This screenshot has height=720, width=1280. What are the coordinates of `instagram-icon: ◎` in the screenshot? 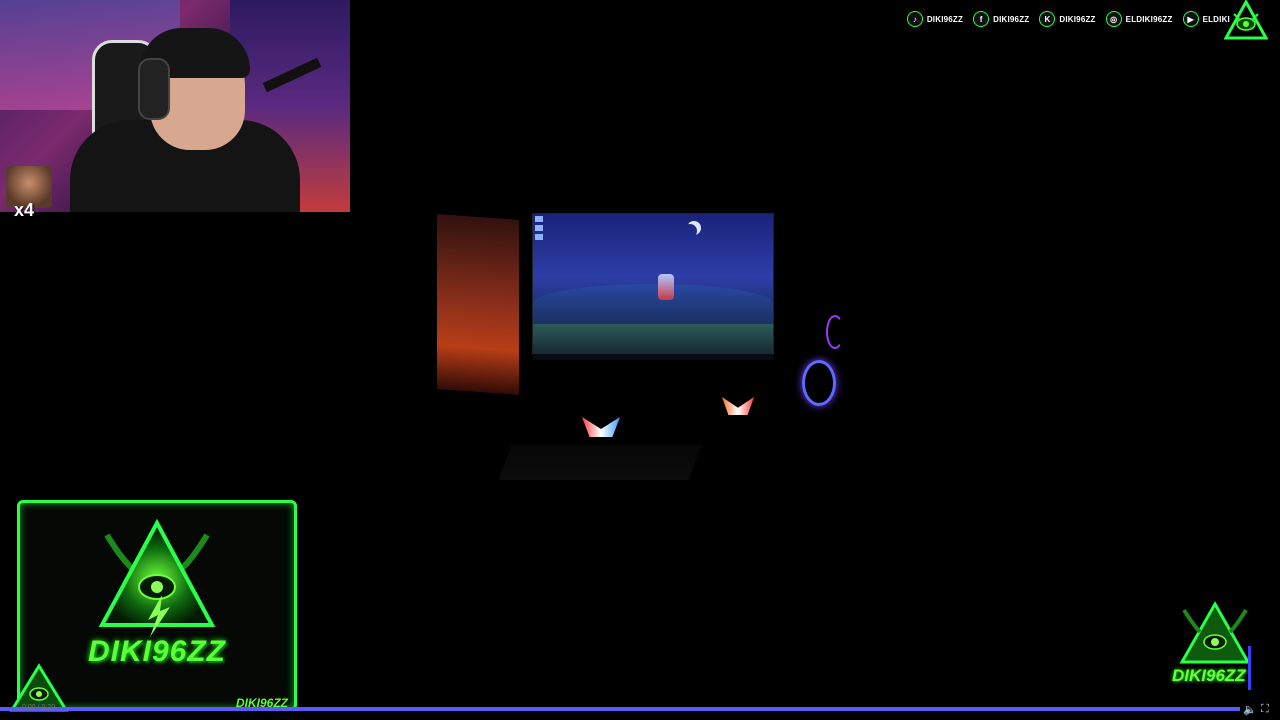 It's located at (1113, 19).